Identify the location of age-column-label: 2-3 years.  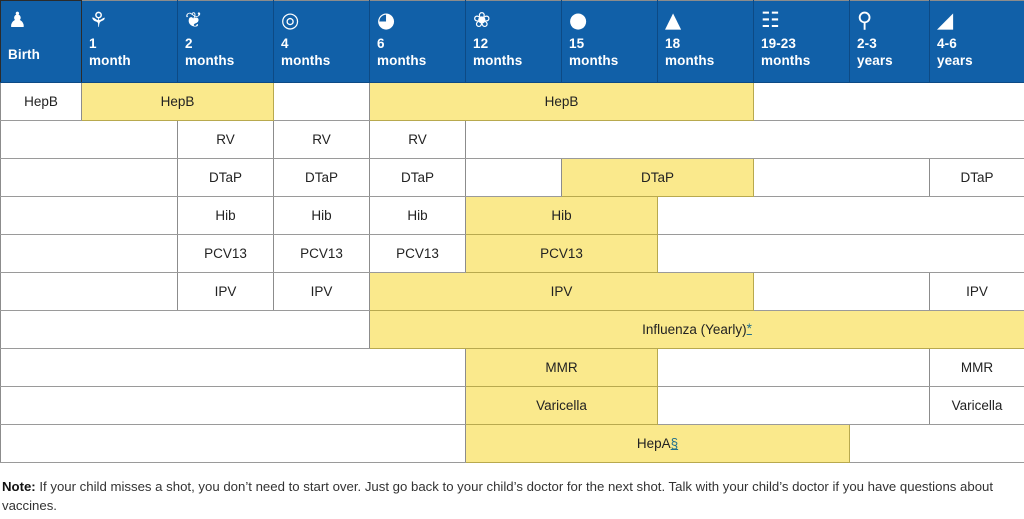
(875, 52).